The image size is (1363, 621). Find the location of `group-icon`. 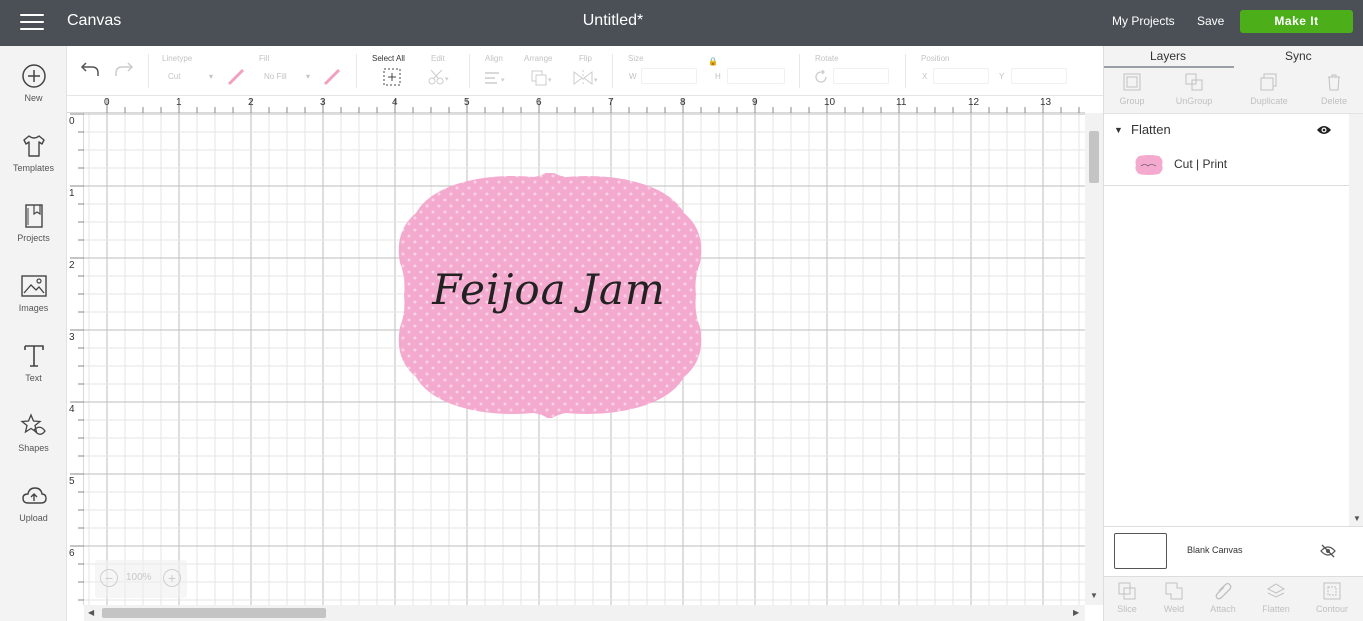

group-icon is located at coordinates (1132, 82).